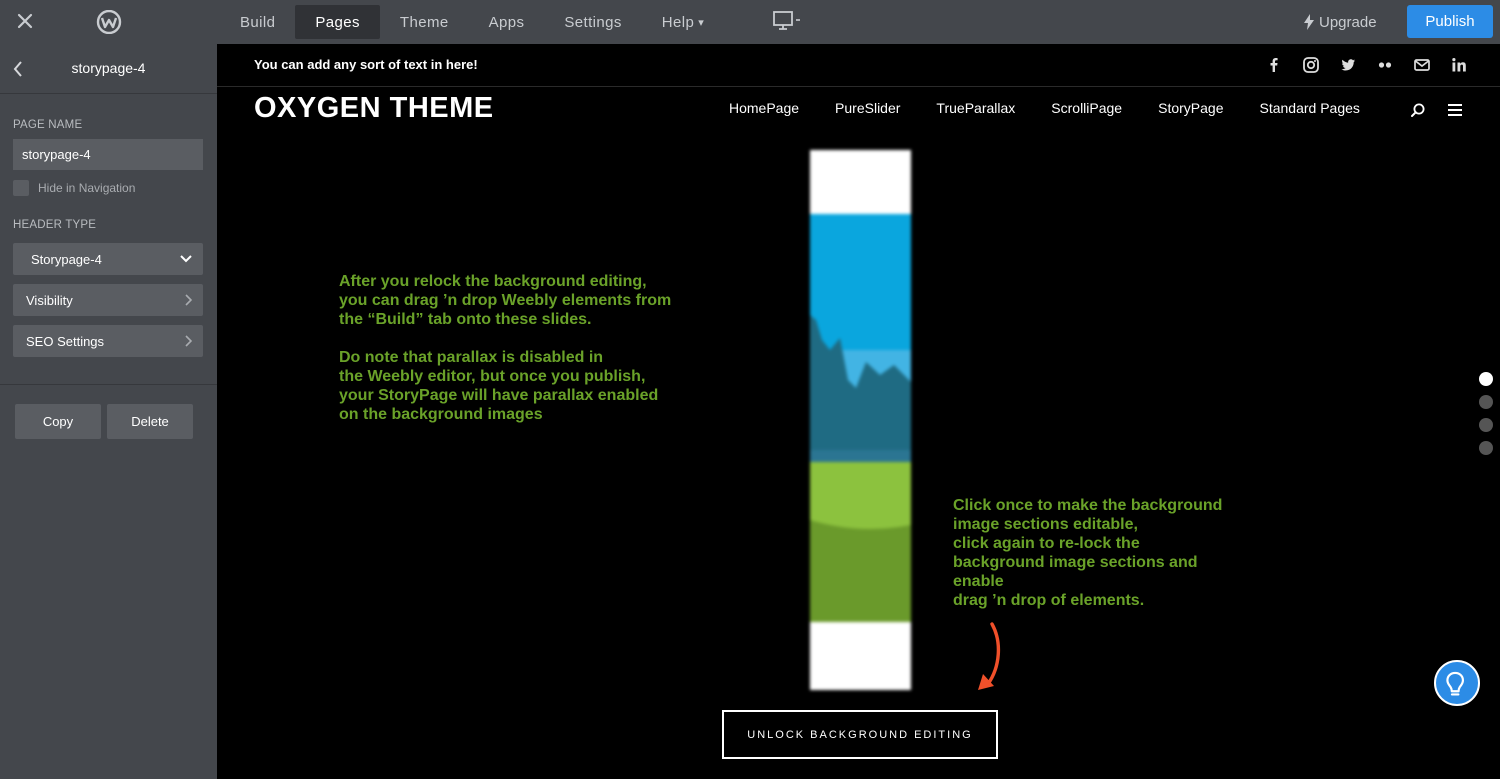 This screenshot has width=1500, height=779. Describe the element at coordinates (1366, 65) in the screenshot. I see `social-icons` at that location.